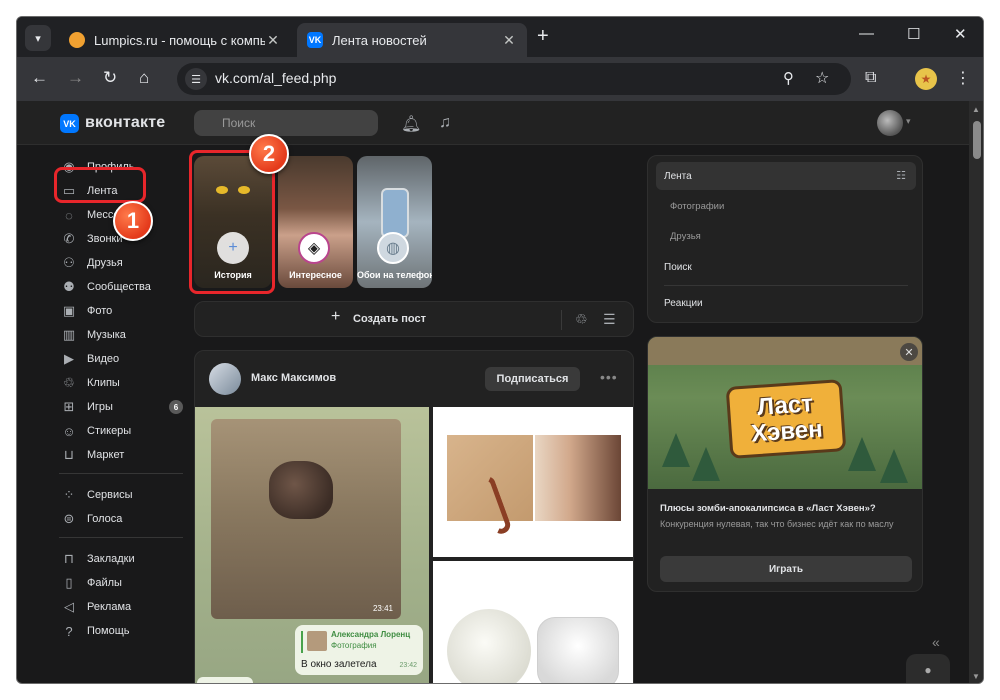  I want to click on author-avatar, so click(225, 379).